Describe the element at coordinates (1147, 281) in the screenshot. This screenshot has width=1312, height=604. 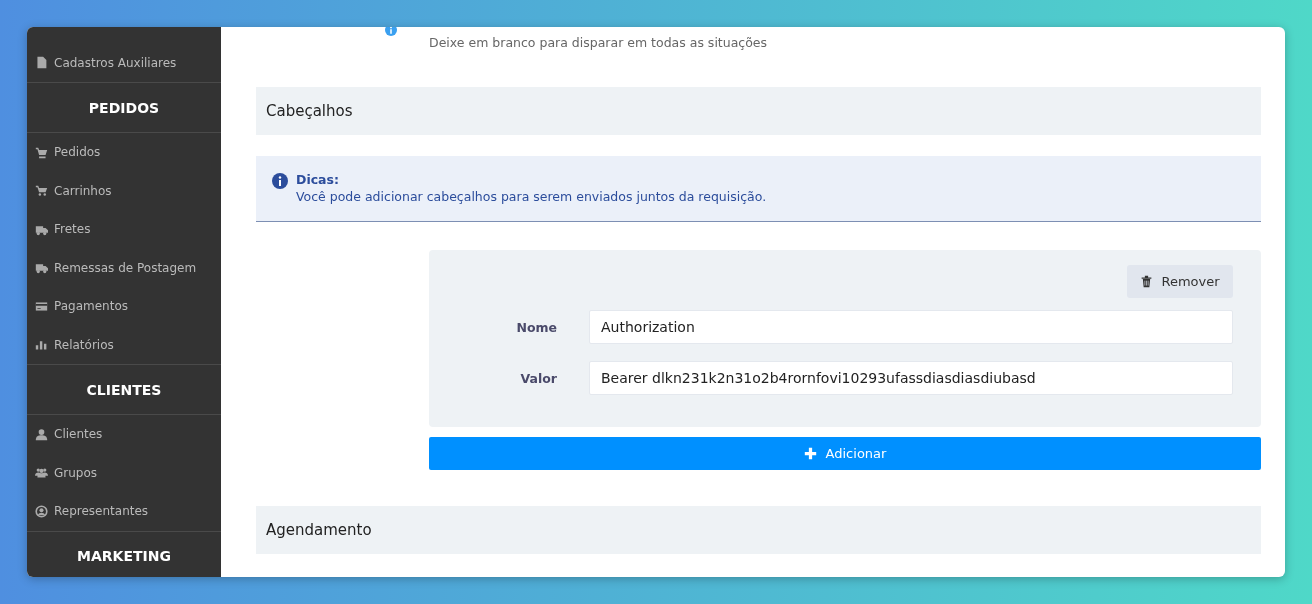
I see `trash-icon` at that location.